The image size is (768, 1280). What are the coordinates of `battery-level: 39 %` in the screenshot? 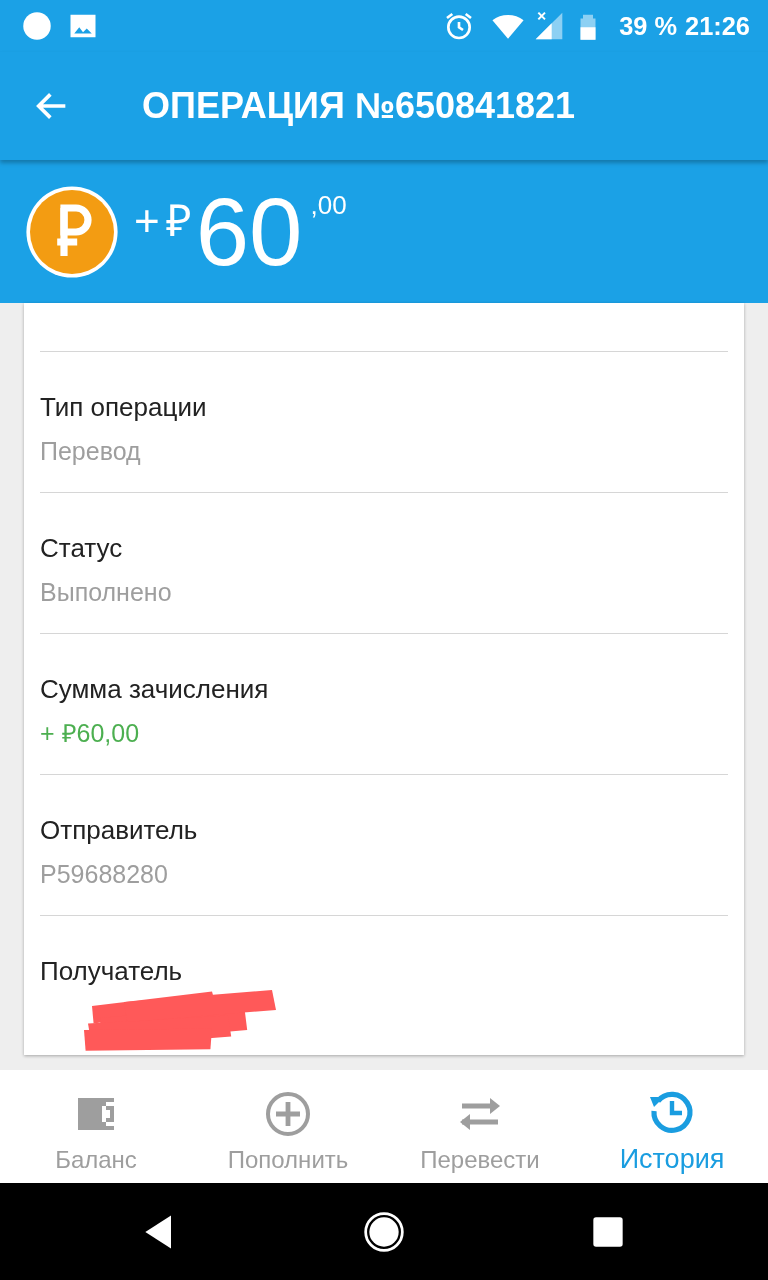 It's located at (648, 26).